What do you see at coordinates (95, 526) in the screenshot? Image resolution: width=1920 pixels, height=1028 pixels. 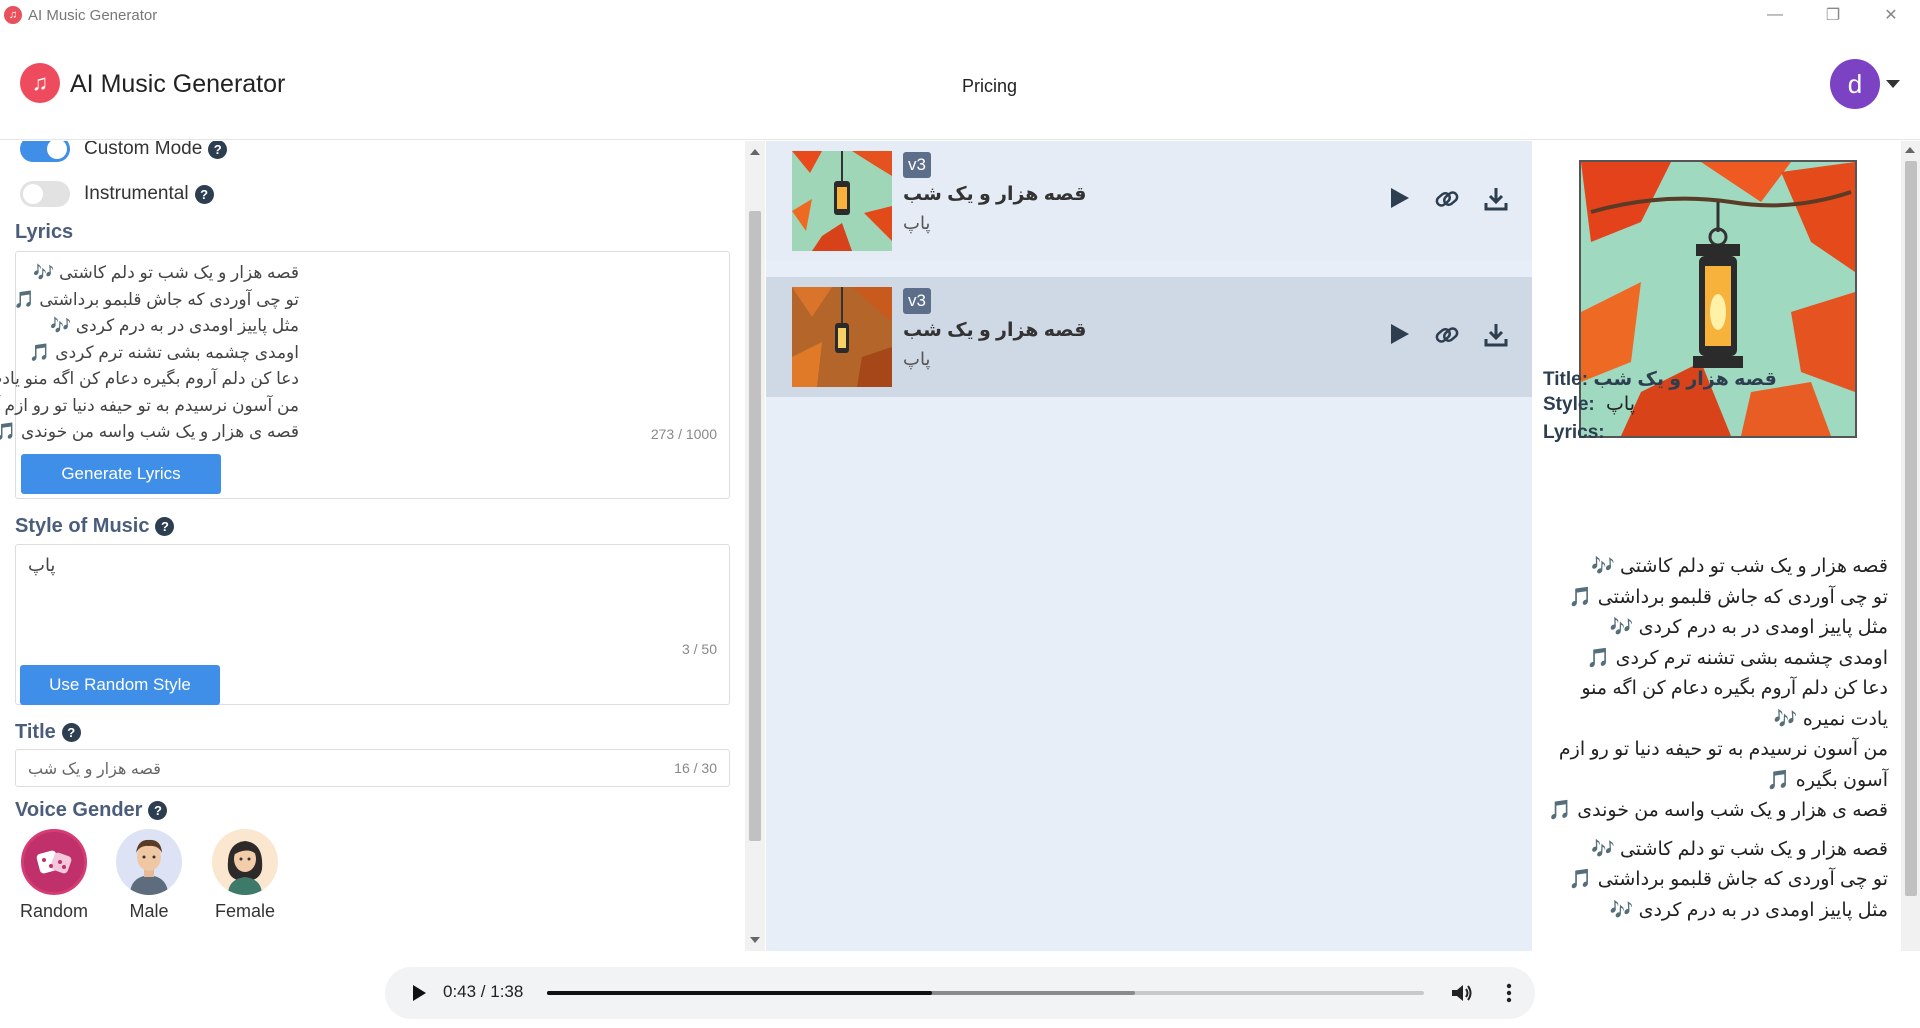 I see `style-of-music-label: Style of Music ?` at bounding box center [95, 526].